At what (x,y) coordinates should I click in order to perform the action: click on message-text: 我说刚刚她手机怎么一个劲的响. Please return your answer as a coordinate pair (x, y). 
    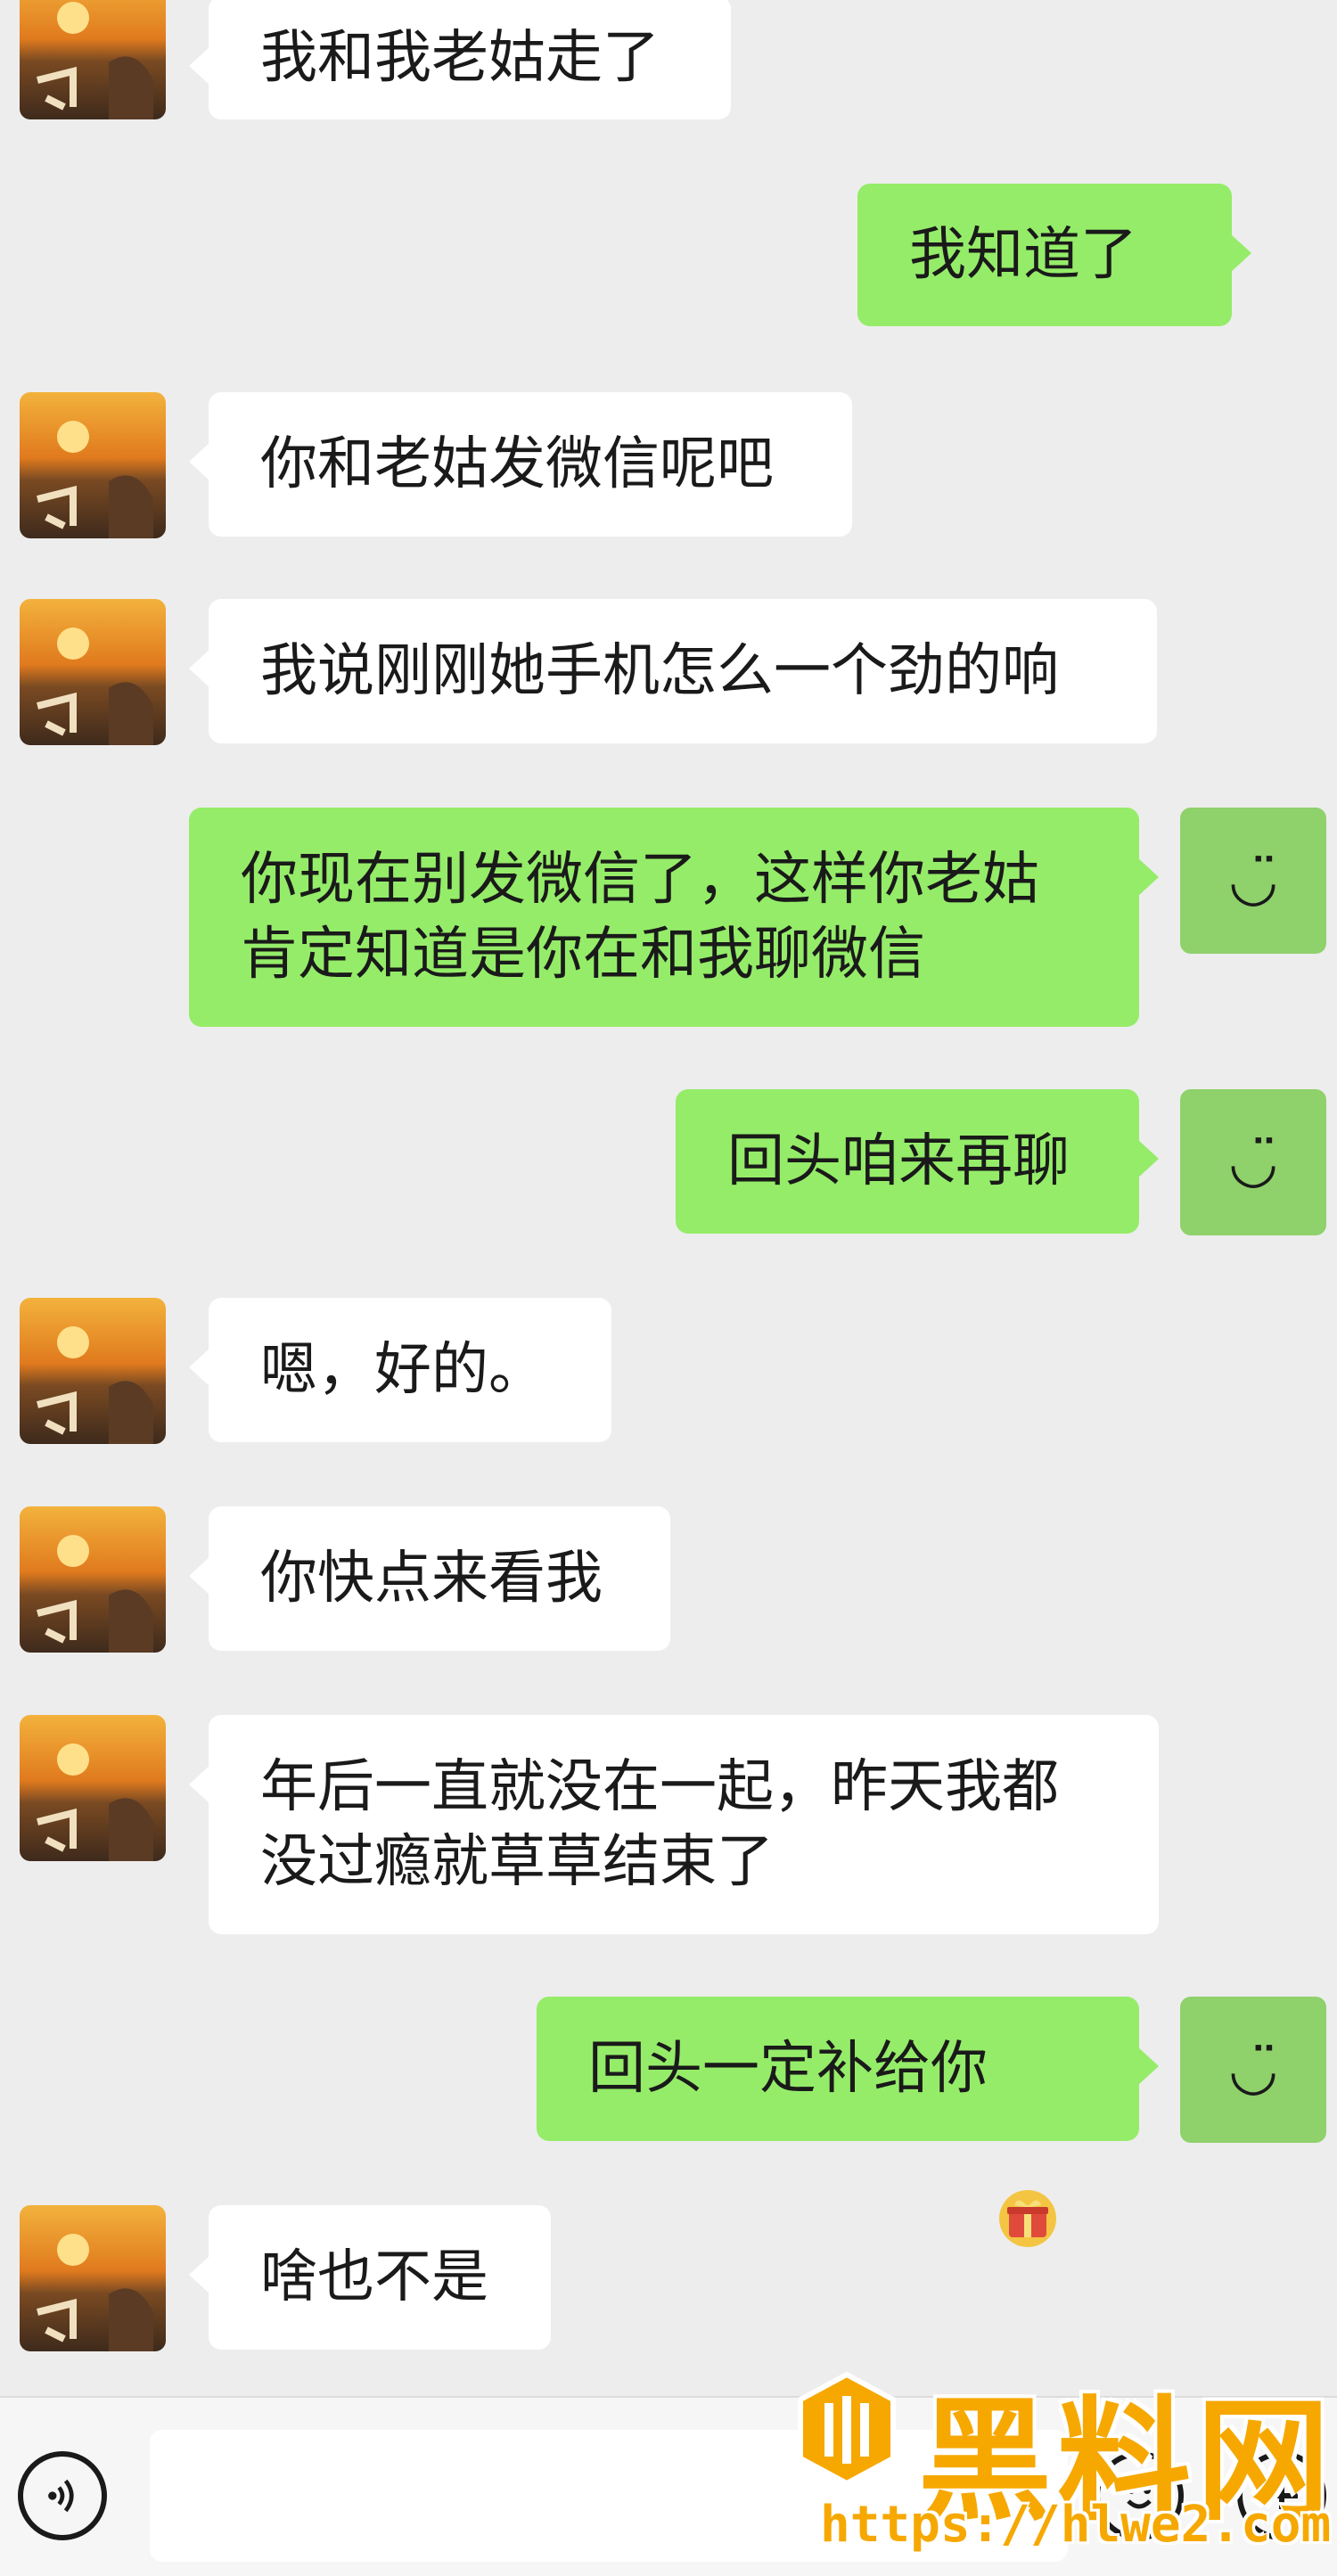
    Looking at the image, I should click on (659, 671).